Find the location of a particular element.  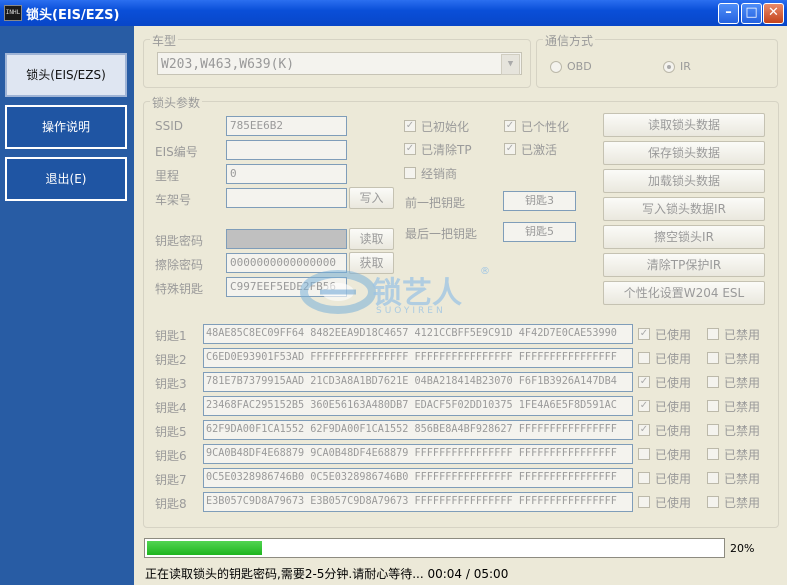

save-lock-data-button: 保存锁头数据 is located at coordinates (684, 153).